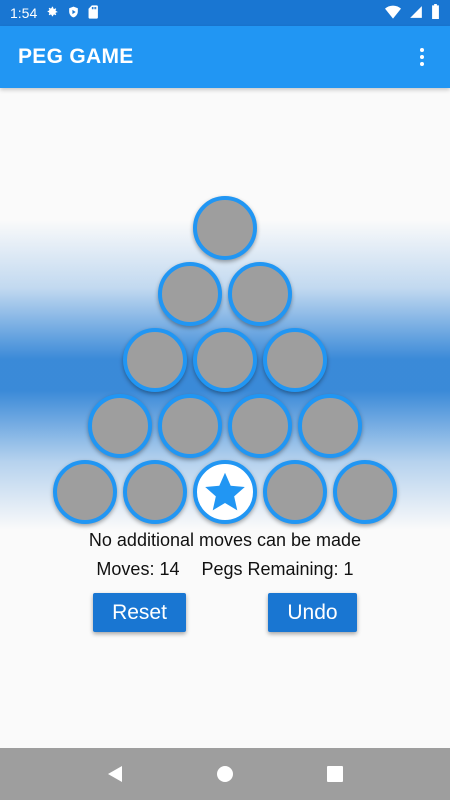  Describe the element at coordinates (139, 612) in the screenshot. I see `reset-button: Reset` at that location.